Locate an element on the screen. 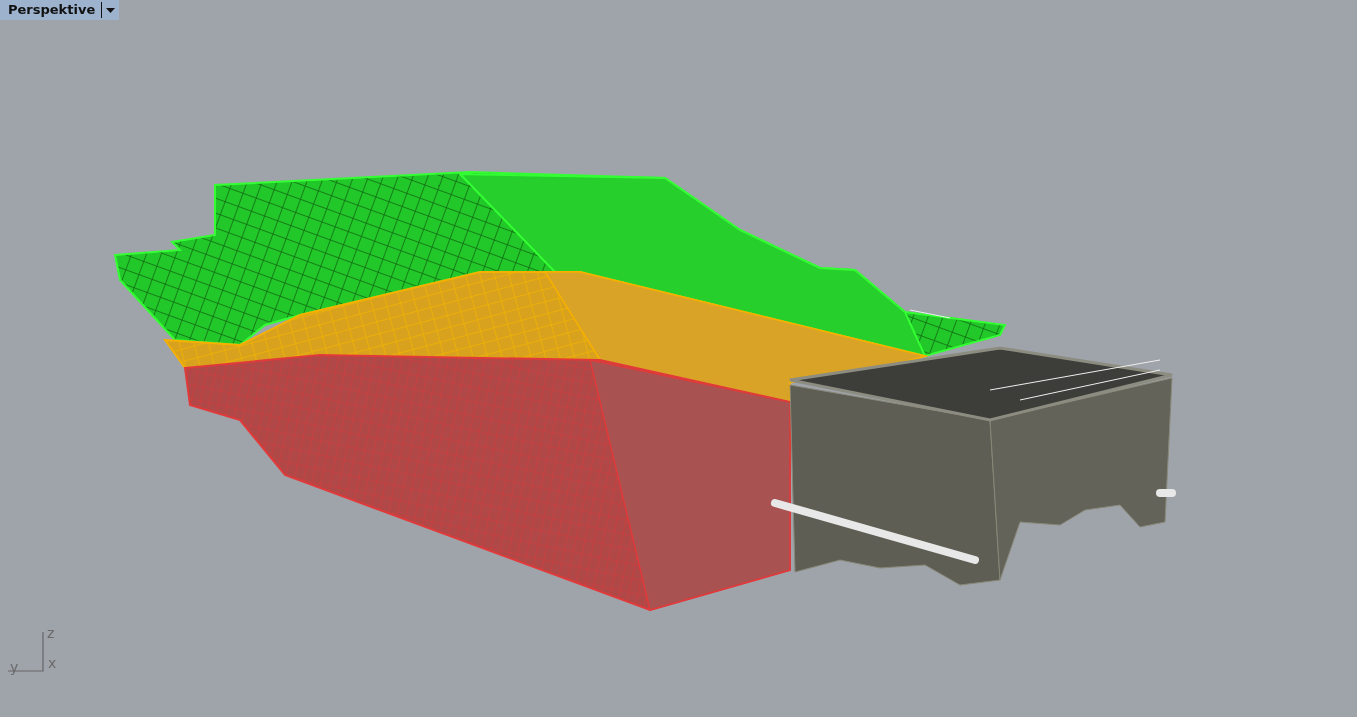  y-axis-label: y is located at coordinates (14, 667).